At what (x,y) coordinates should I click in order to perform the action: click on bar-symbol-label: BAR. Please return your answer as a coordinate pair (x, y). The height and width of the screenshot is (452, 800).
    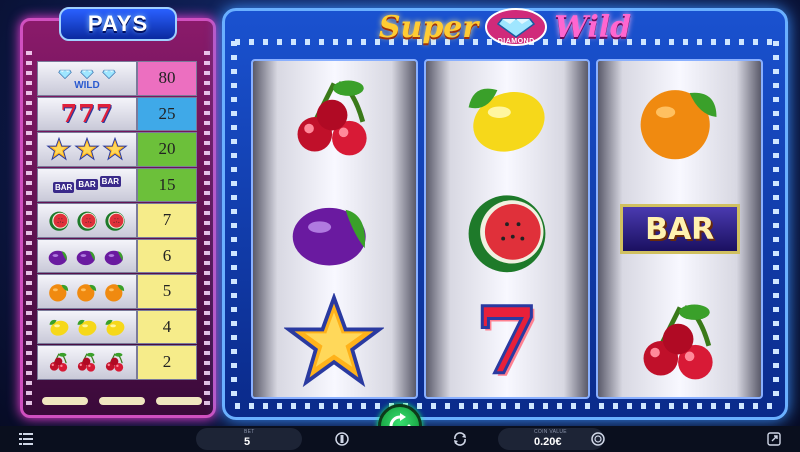
    Looking at the image, I should click on (679, 229).